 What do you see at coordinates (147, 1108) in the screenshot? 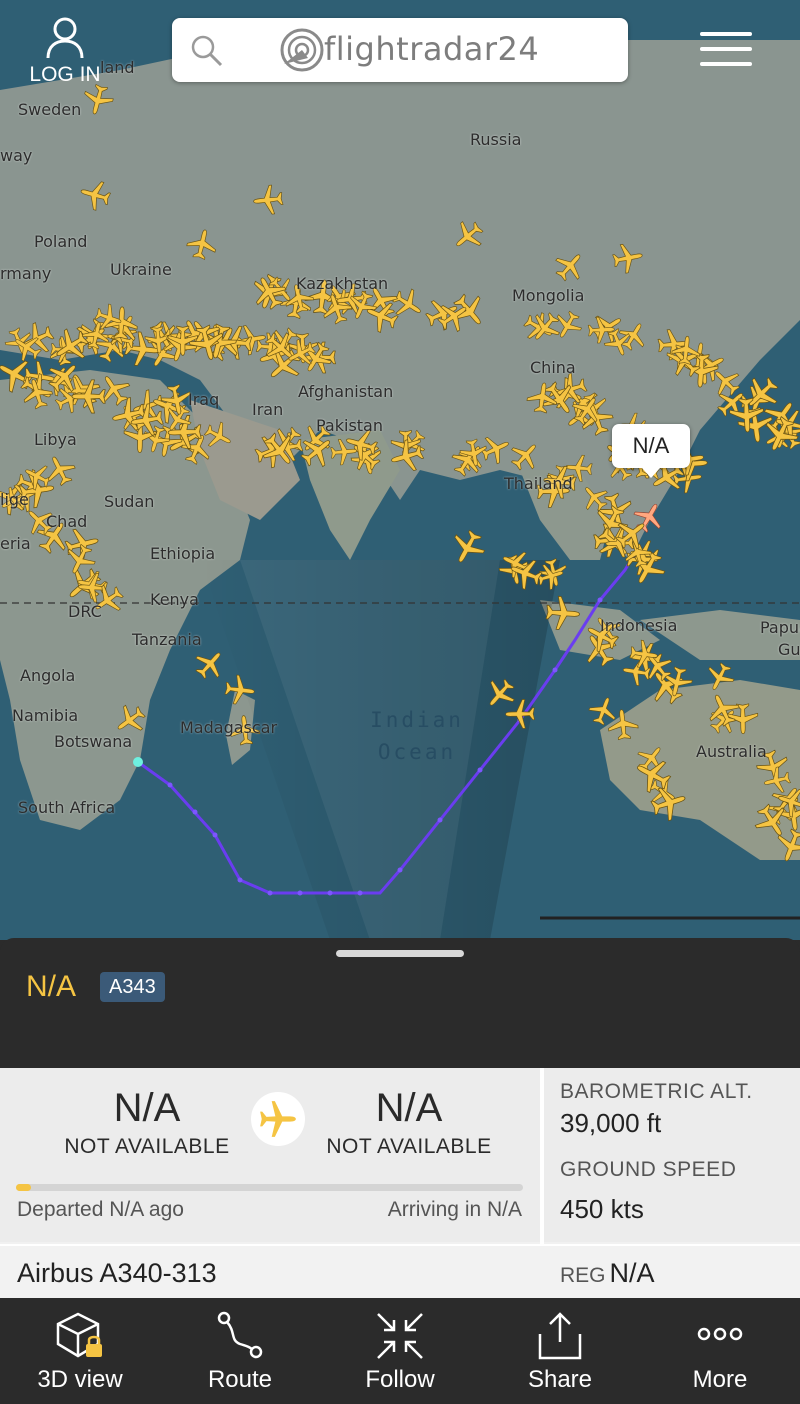
I see `origin-code: N/A` at bounding box center [147, 1108].